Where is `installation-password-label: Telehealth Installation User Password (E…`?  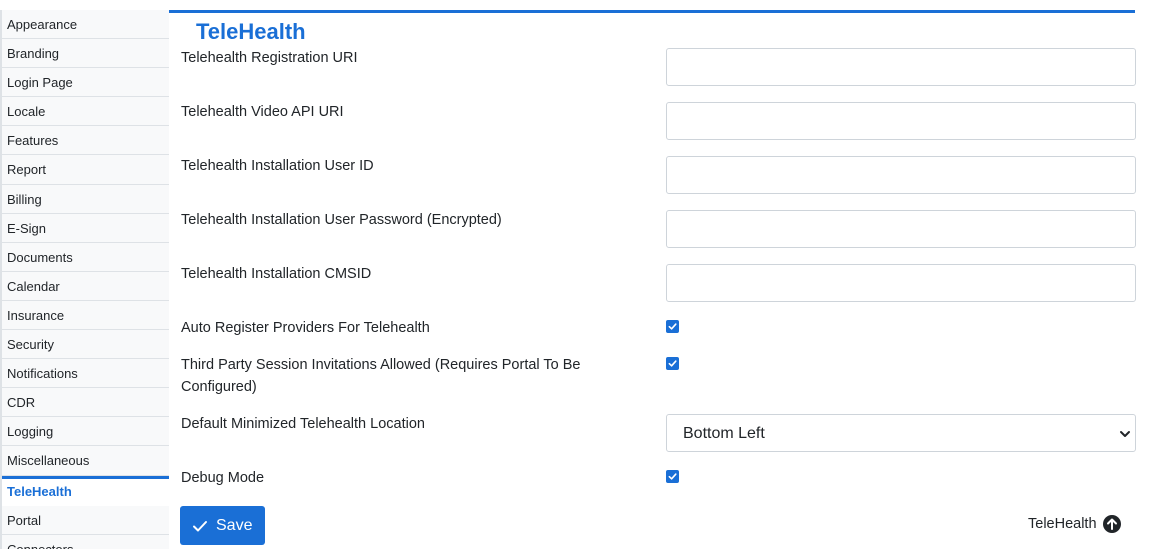 installation-password-label: Telehealth Installation User Password (E… is located at coordinates (341, 220).